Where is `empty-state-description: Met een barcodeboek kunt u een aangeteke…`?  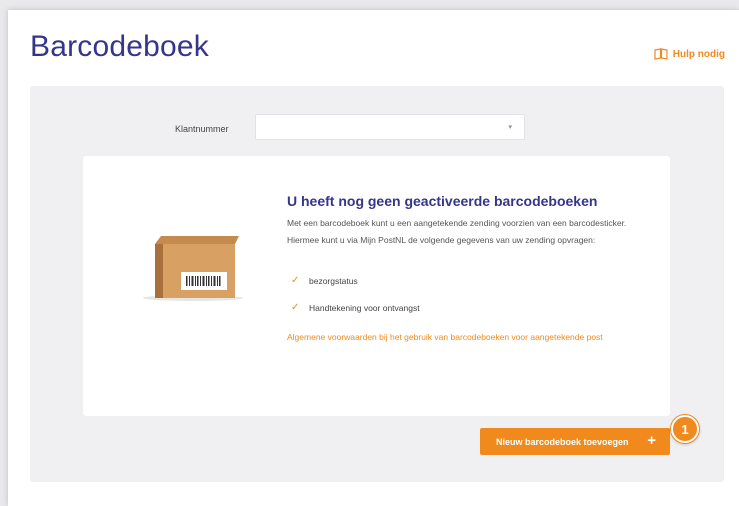
empty-state-description: Met een barcodeboek kunt u een aangeteke… is located at coordinates (457, 231).